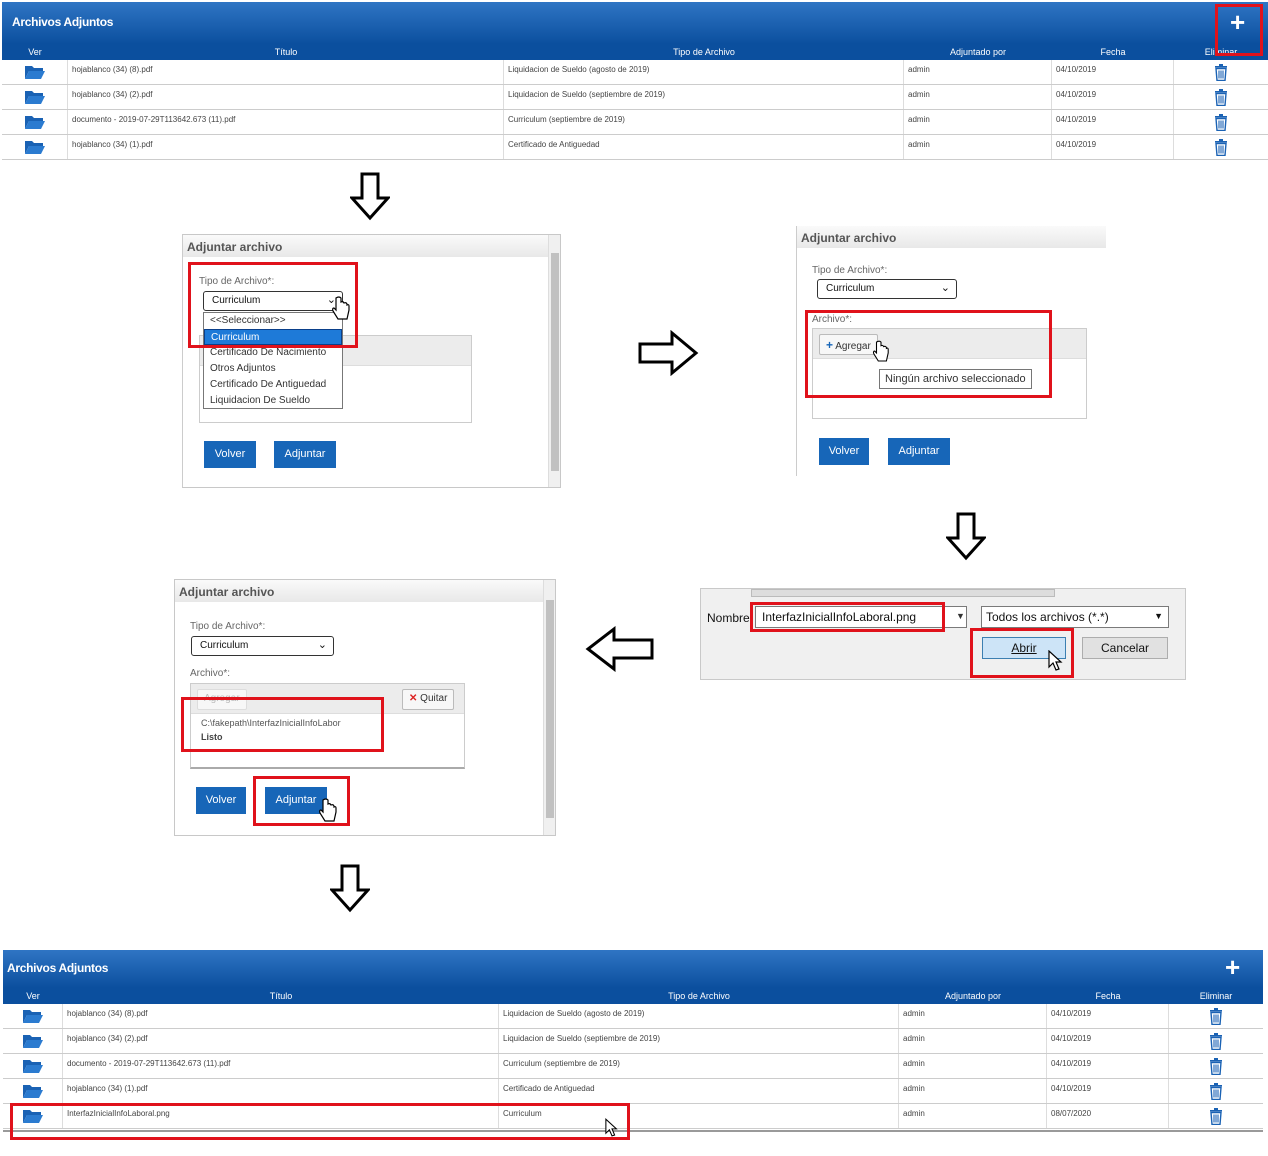  Describe the element at coordinates (1216, 996) in the screenshot. I see `col-eliminar: Eliminar` at that location.